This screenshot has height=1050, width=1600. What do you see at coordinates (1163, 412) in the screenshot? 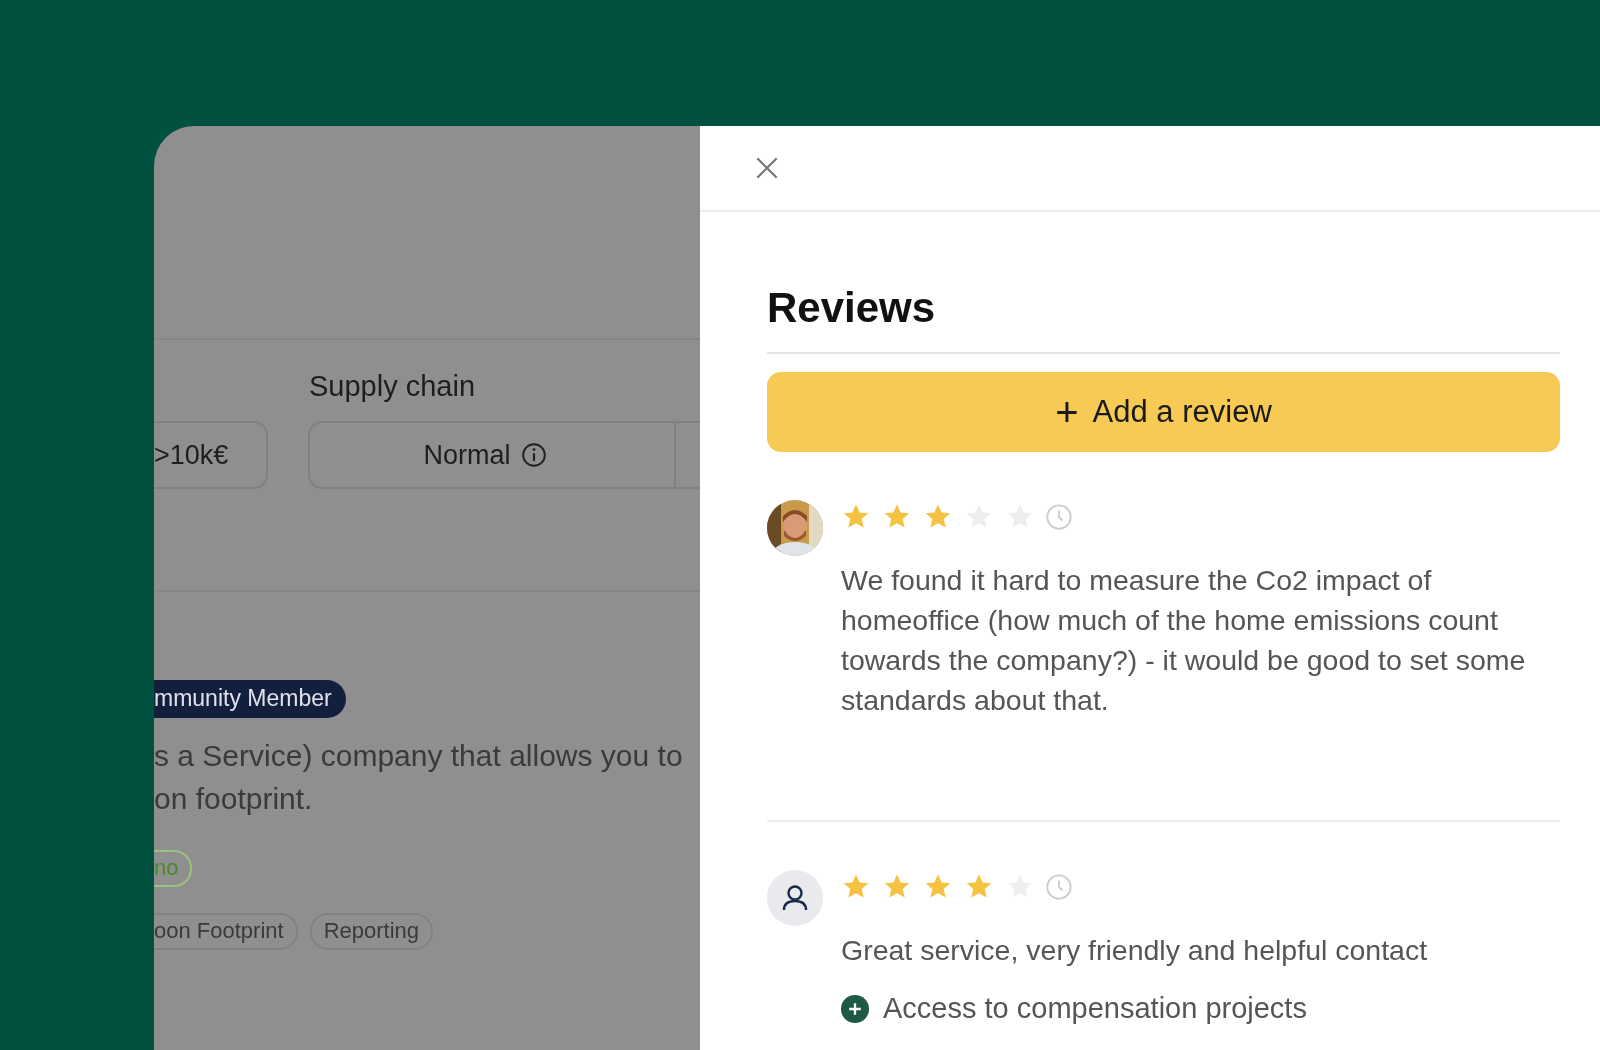
I see `add-review-button: + Add a review` at bounding box center [1163, 412].